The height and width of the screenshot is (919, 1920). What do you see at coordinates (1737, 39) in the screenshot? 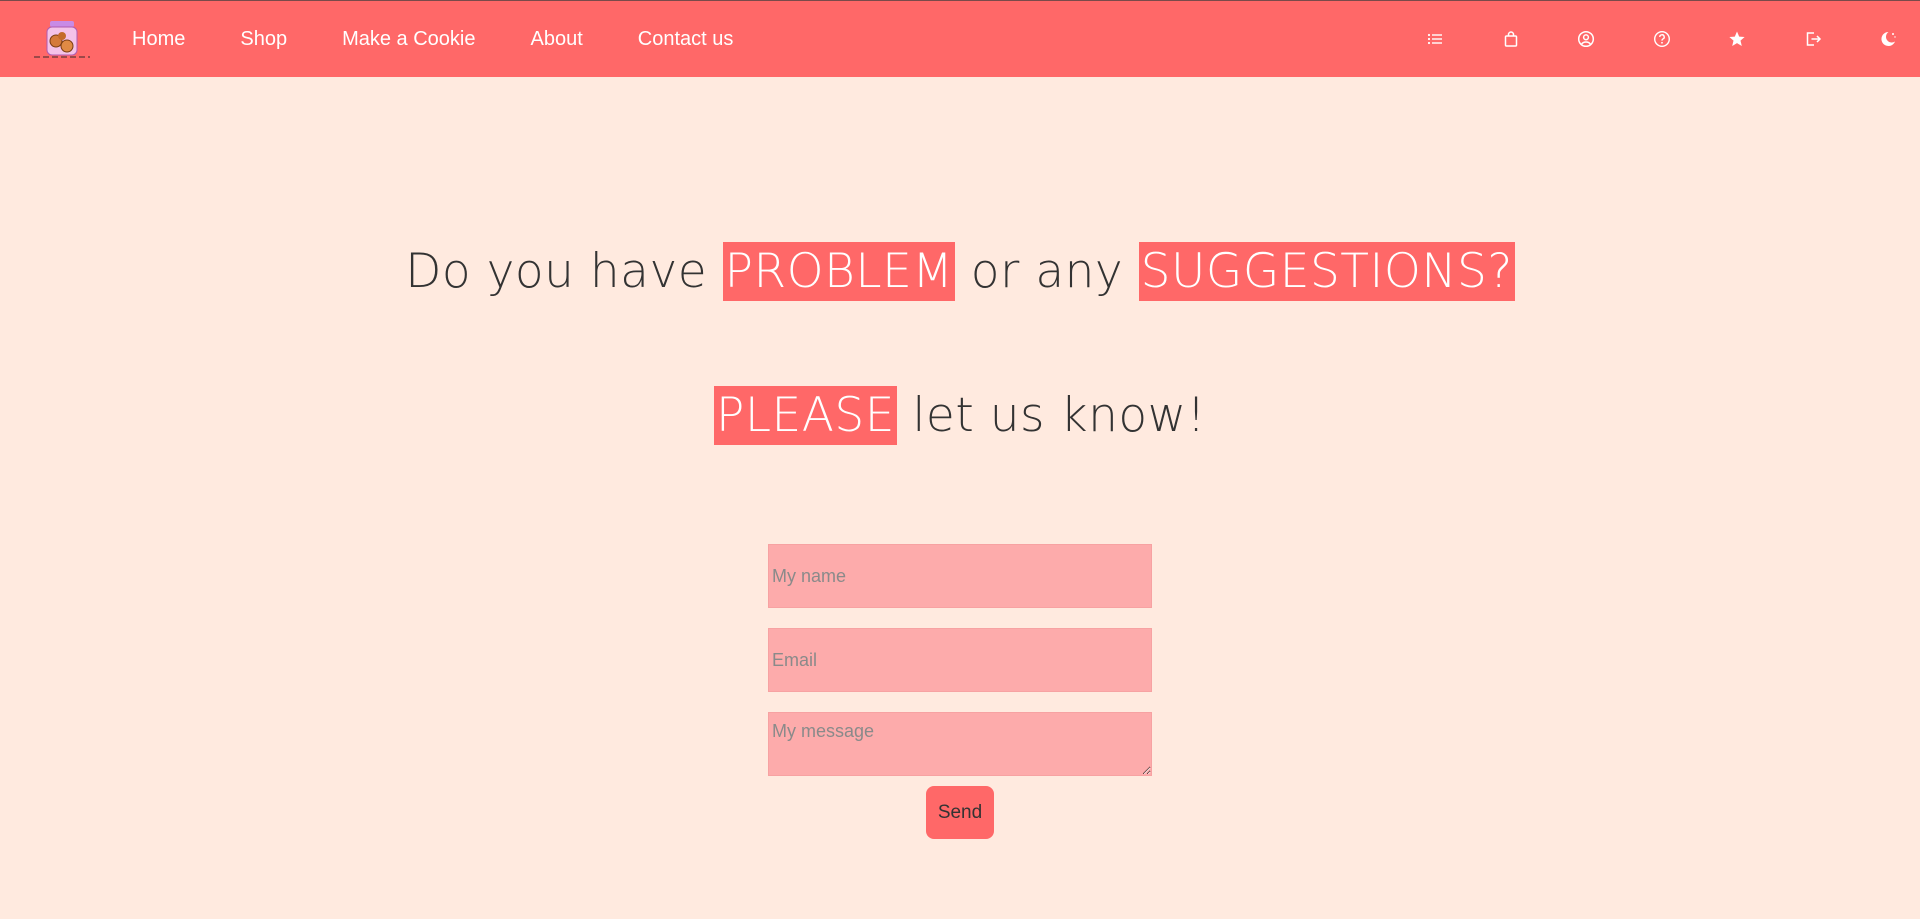
I see `star-icon` at bounding box center [1737, 39].